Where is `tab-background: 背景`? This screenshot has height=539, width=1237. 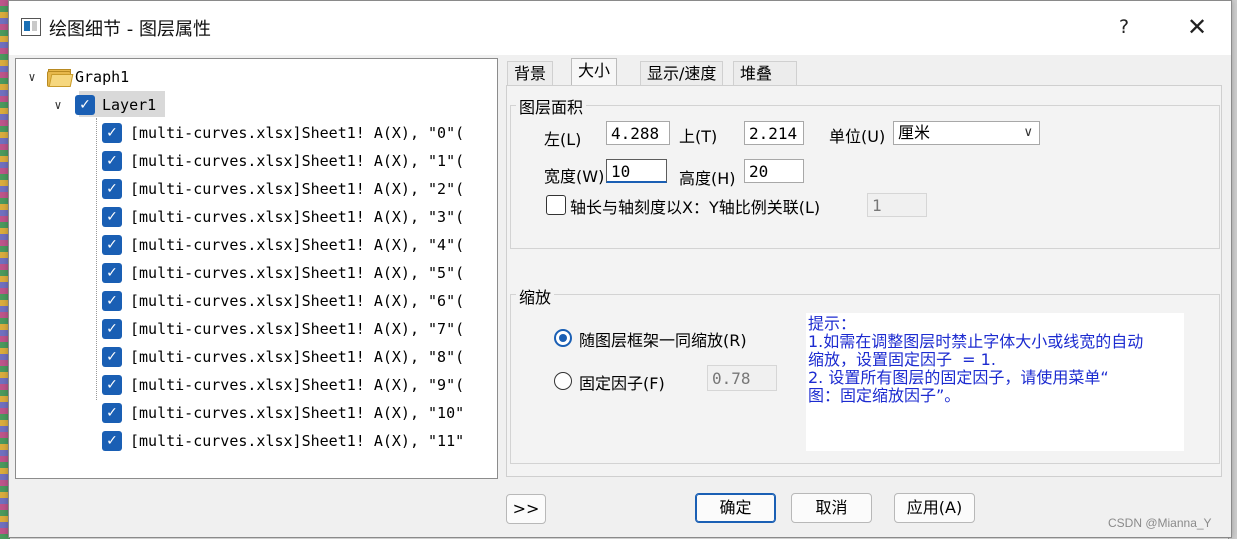
tab-background: 背景 is located at coordinates (530, 73).